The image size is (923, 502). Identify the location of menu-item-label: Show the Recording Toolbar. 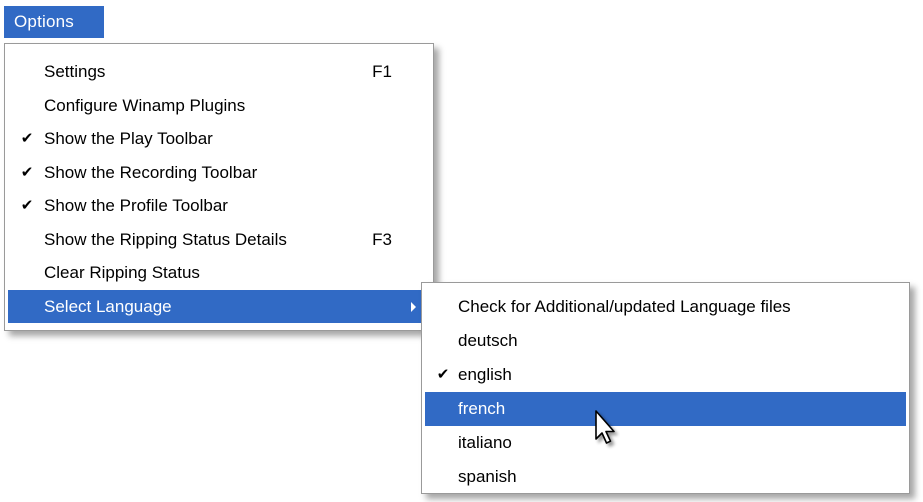
(151, 172).